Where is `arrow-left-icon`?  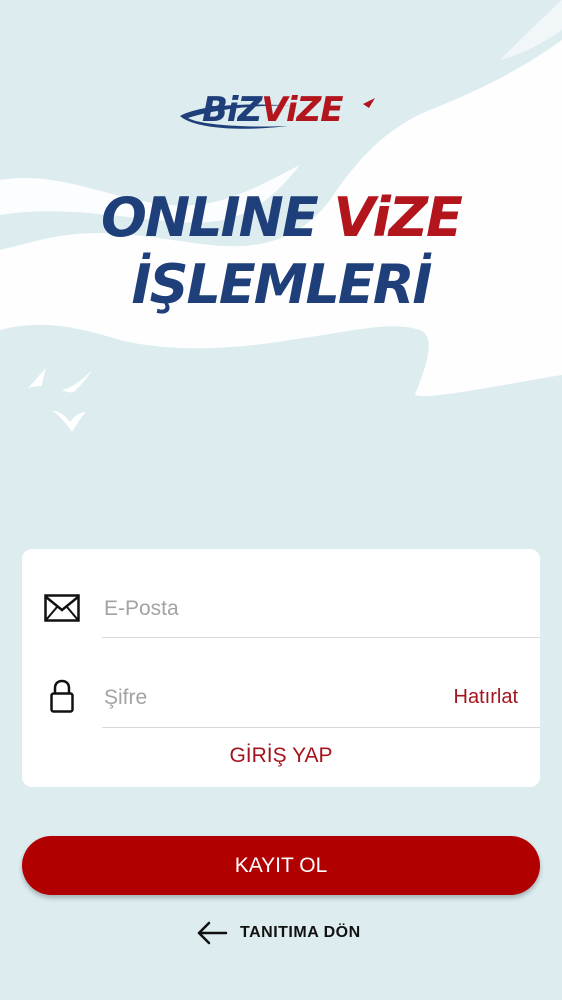
arrow-left-icon is located at coordinates (212, 933).